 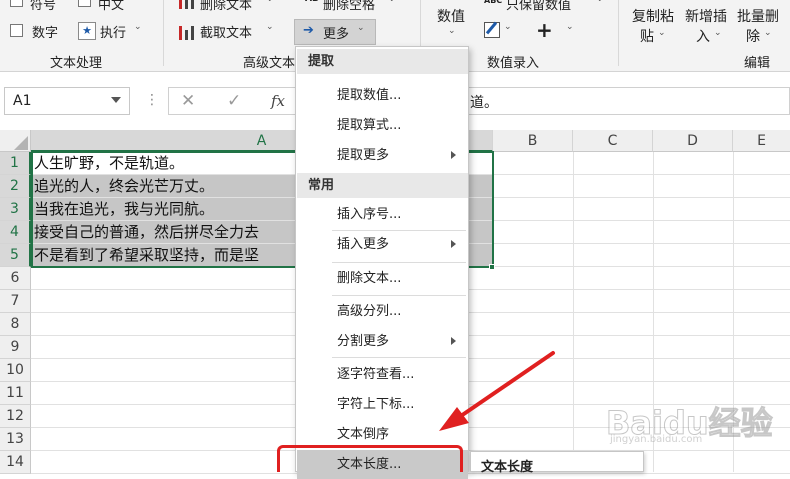 I want to click on menu-item-insert-more: 插入更多, so click(x=382, y=244).